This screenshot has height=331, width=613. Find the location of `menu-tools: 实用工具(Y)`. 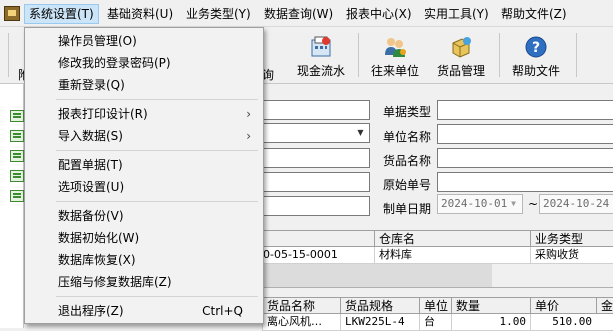

menu-tools: 实用工具(Y) is located at coordinates (456, 14).